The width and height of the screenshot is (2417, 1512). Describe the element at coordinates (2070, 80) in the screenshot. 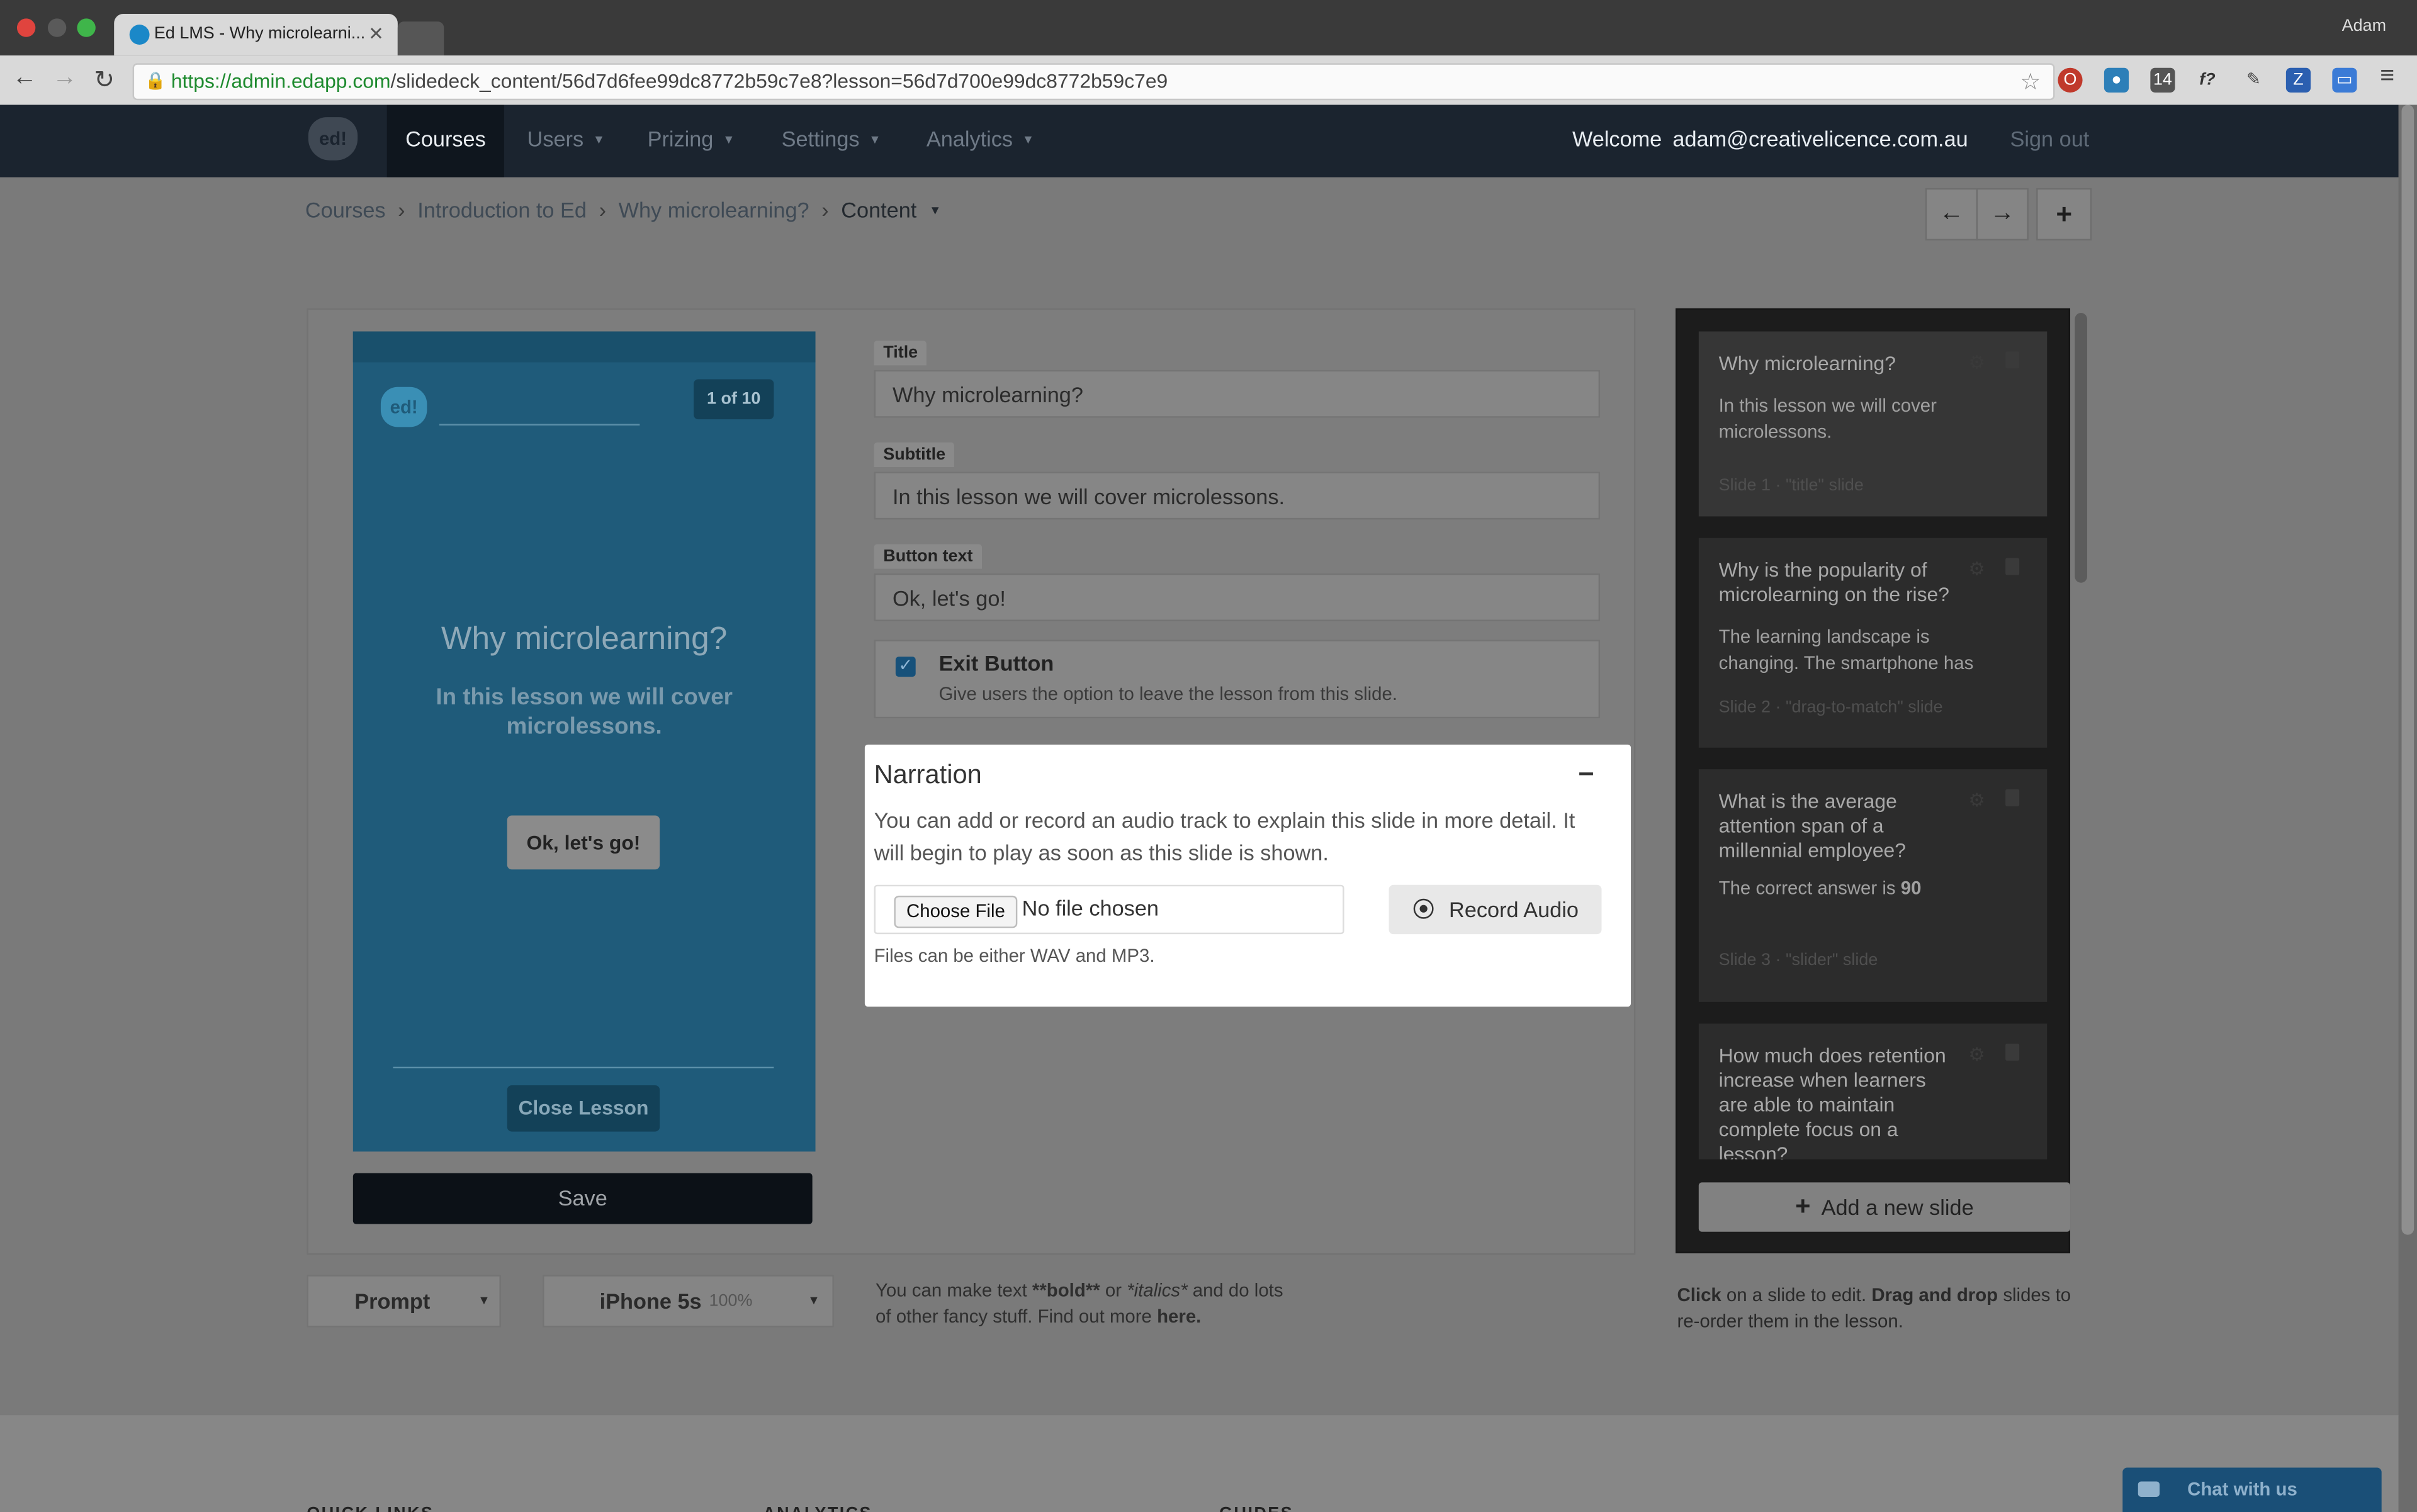

I see `opera-extension-icon: O` at that location.